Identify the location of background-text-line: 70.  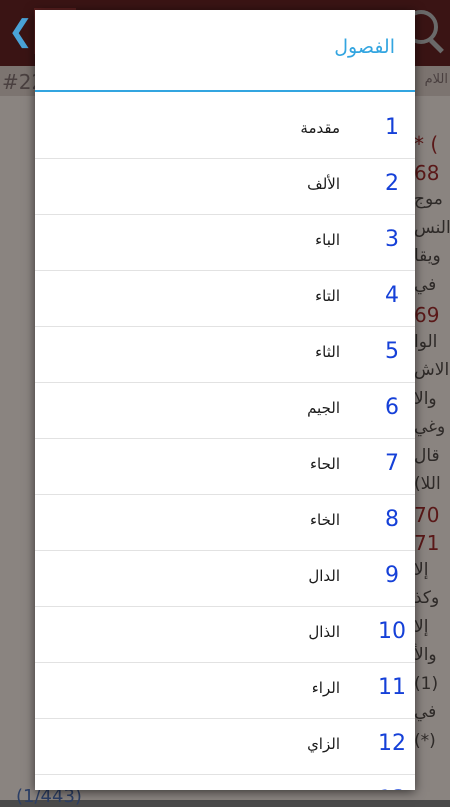
(427, 514).